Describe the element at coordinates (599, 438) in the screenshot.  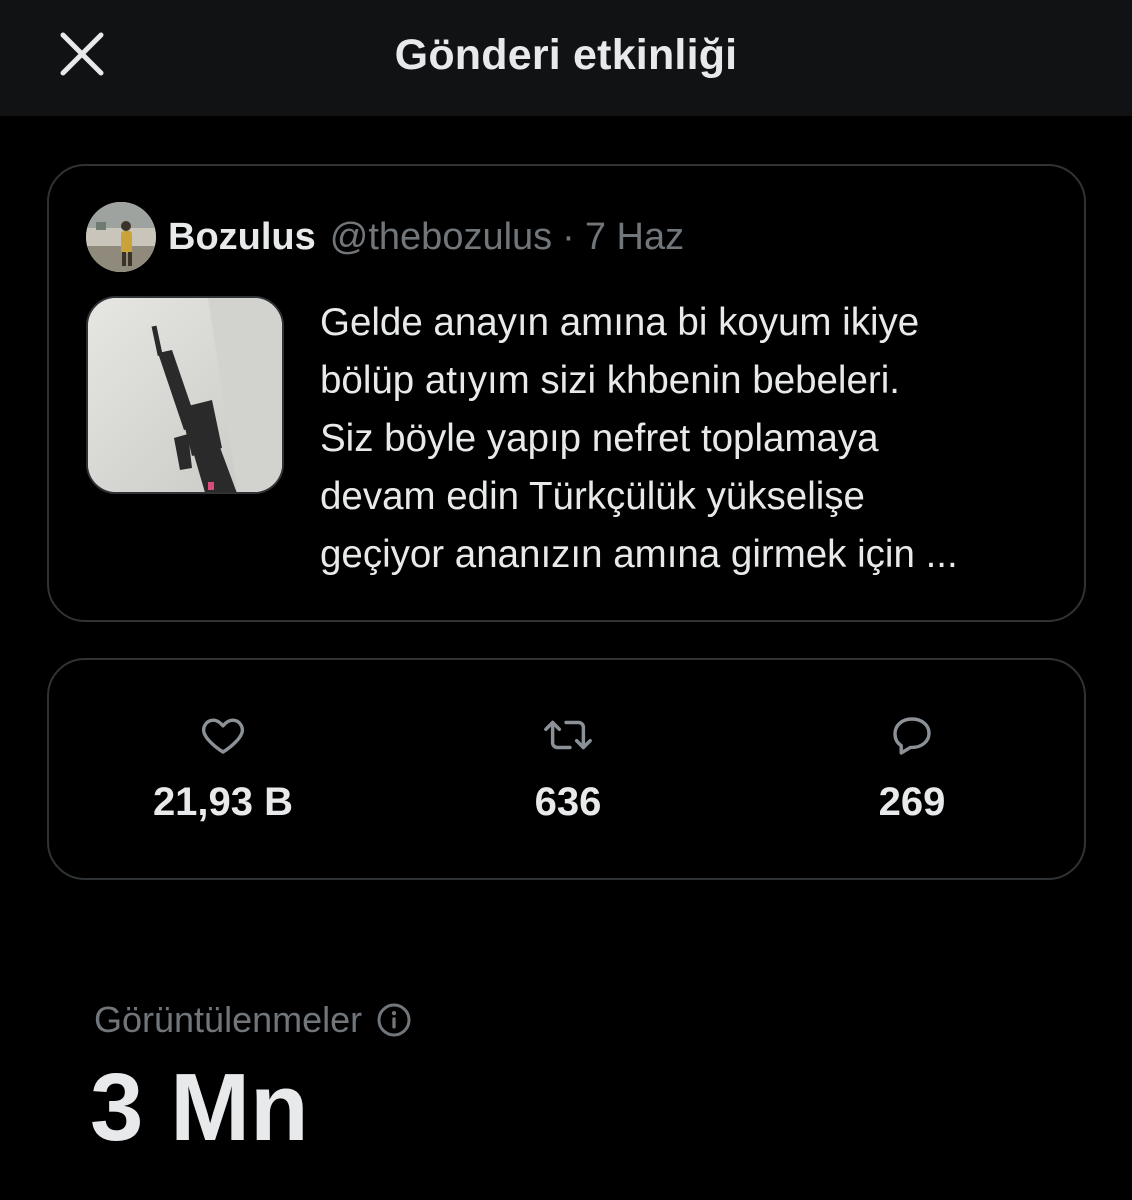
I see `post-text-line: Siz böyle yapıp nefret toplamaya` at that location.